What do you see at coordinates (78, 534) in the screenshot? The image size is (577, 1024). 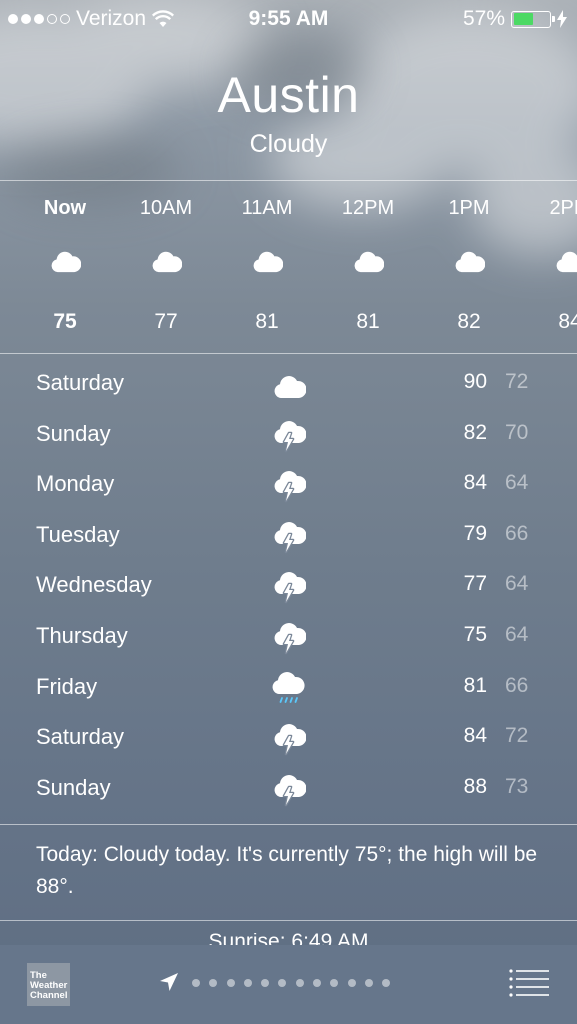 I see `day-name: Tuesday` at bounding box center [78, 534].